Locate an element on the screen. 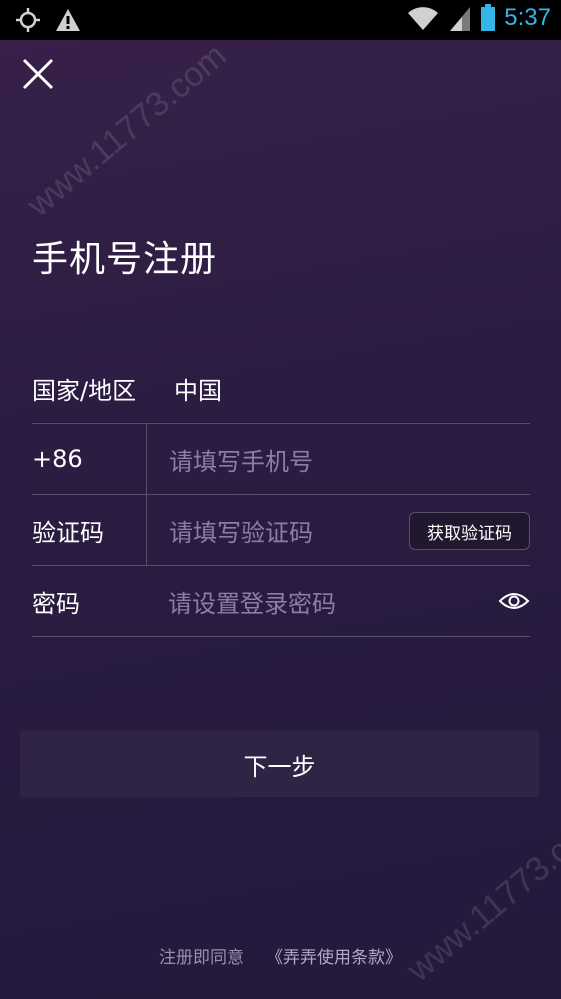 This screenshot has height=999, width=561. terms-prefix: 注册即同意 is located at coordinates (201, 958).